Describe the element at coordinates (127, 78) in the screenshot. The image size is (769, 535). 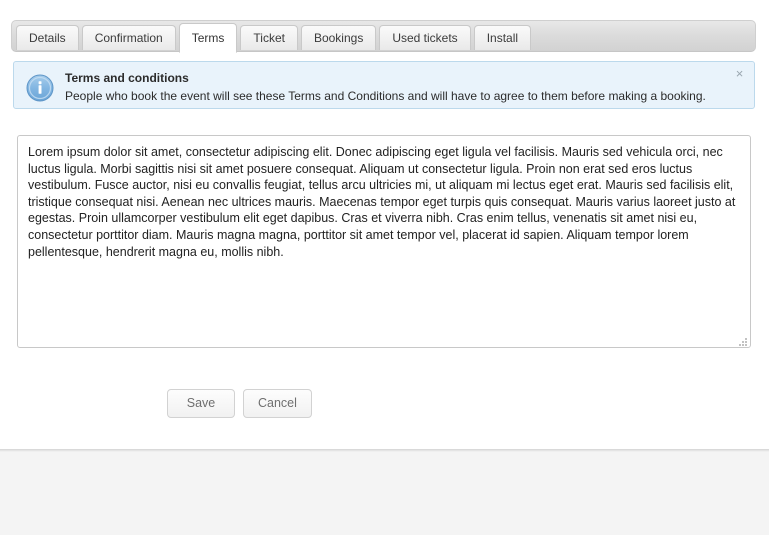
I see `info-notice-title: Terms and conditions` at that location.